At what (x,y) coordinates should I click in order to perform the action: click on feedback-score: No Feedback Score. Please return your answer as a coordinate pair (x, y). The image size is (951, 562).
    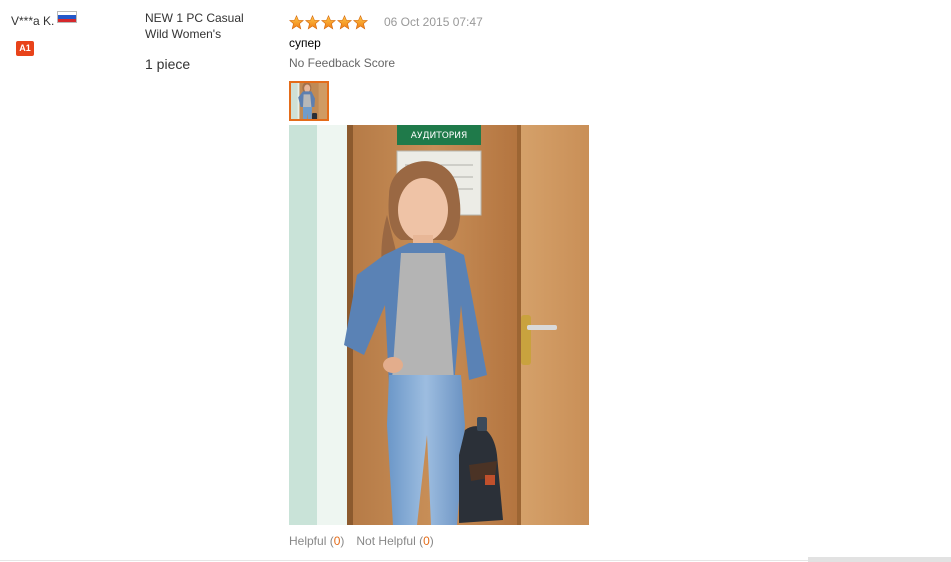
    Looking at the image, I should click on (342, 63).